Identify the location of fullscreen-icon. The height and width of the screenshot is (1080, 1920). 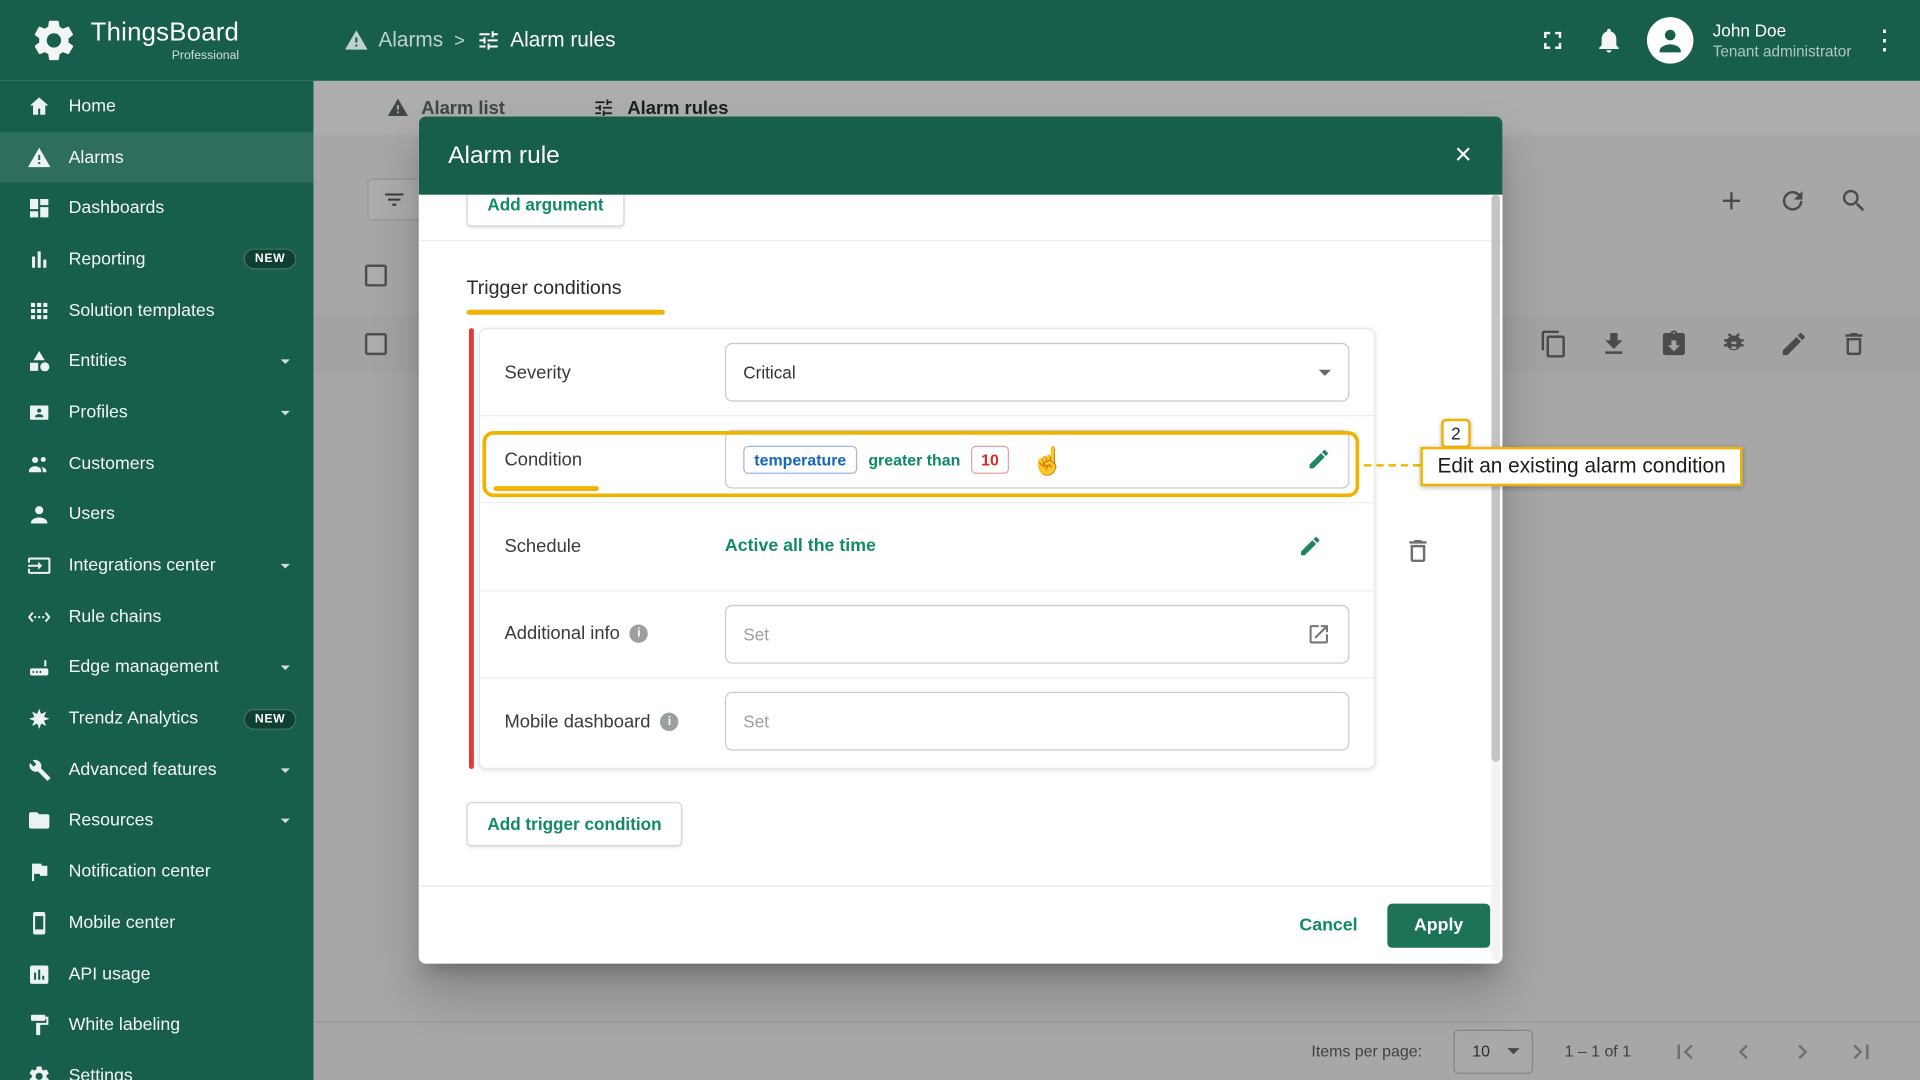
(1552, 40).